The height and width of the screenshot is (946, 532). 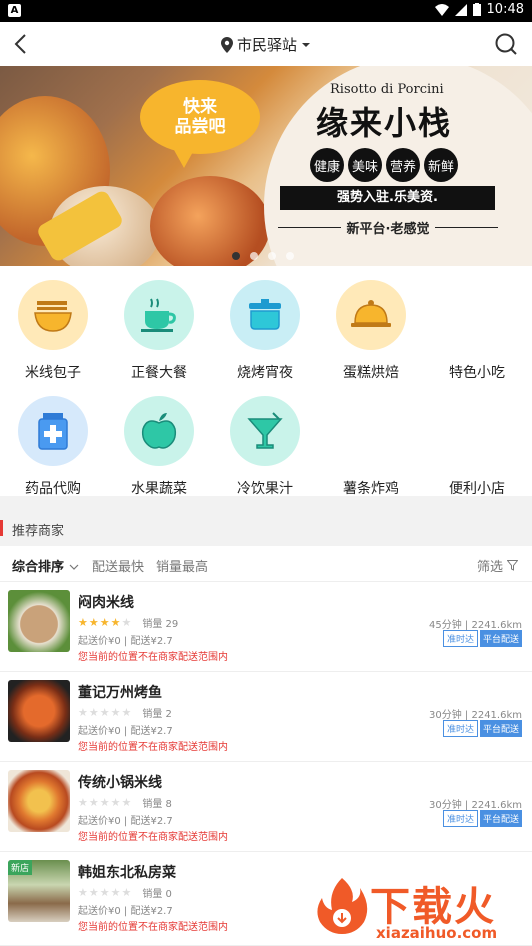 What do you see at coordinates (38, 567) in the screenshot?
I see `sort-tab-label: 综合排序` at bounding box center [38, 567].